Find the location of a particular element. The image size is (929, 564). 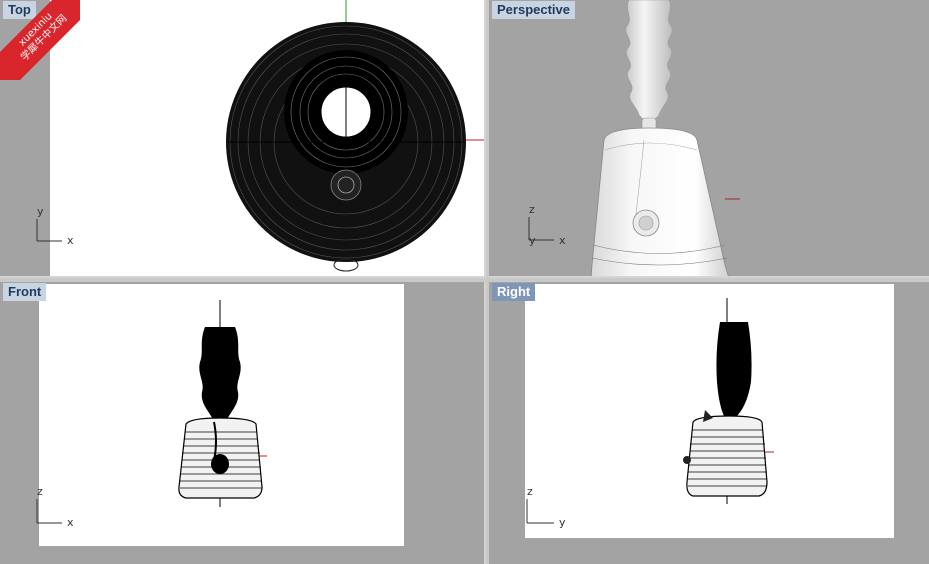

viewport-label-right: Right is located at coordinates (514, 292).